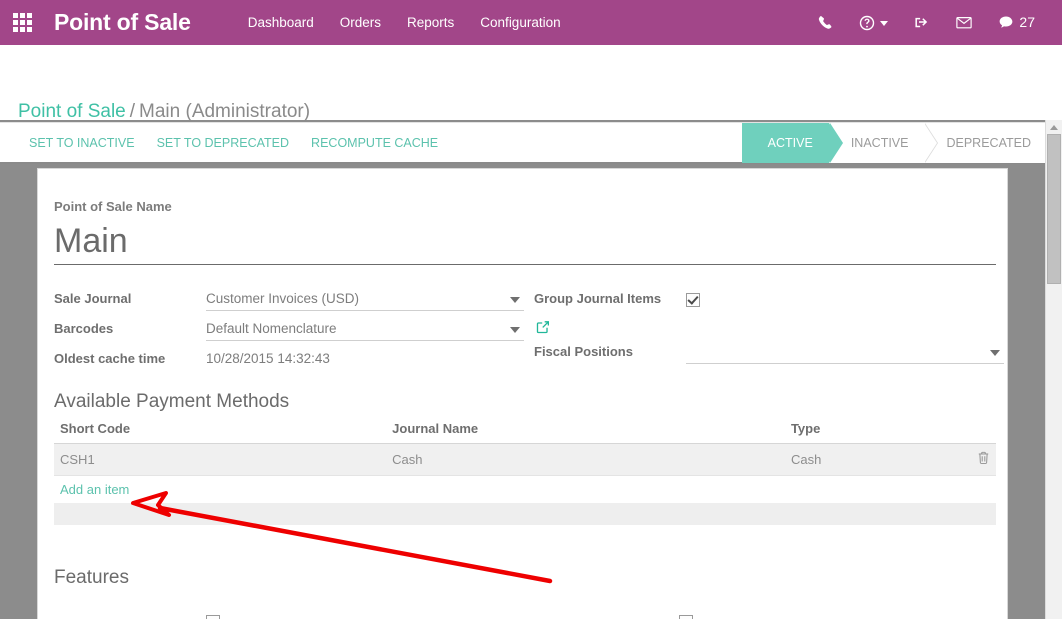 The height and width of the screenshot is (619, 1062). Describe the element at coordinates (404, 241) in the screenshot. I see `pos-name-input` at that location.